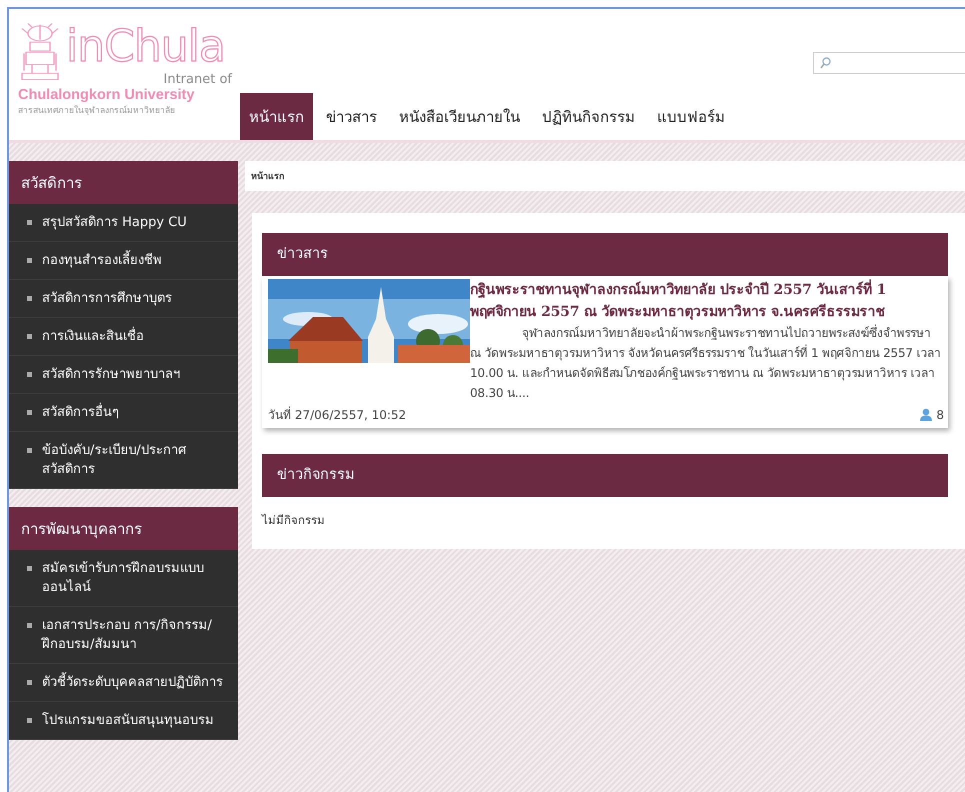 Image resolution: width=965 pixels, height=792 pixels. What do you see at coordinates (123, 261) in the screenshot?
I see `sidebar-link: กองทุนสำรองเลี้ยงชีพ` at bounding box center [123, 261].